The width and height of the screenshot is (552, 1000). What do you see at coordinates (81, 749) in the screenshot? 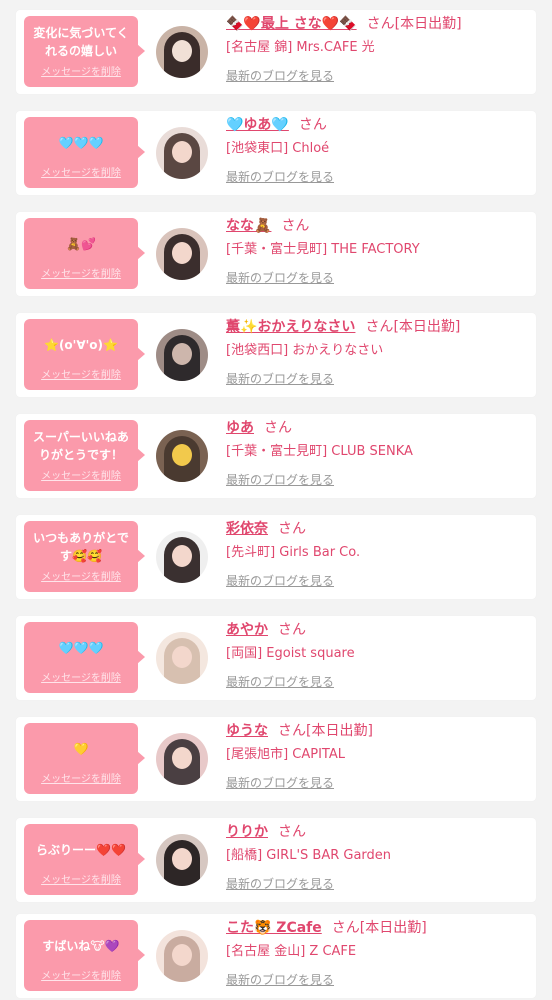
I see `message-text: 💛` at bounding box center [81, 749].